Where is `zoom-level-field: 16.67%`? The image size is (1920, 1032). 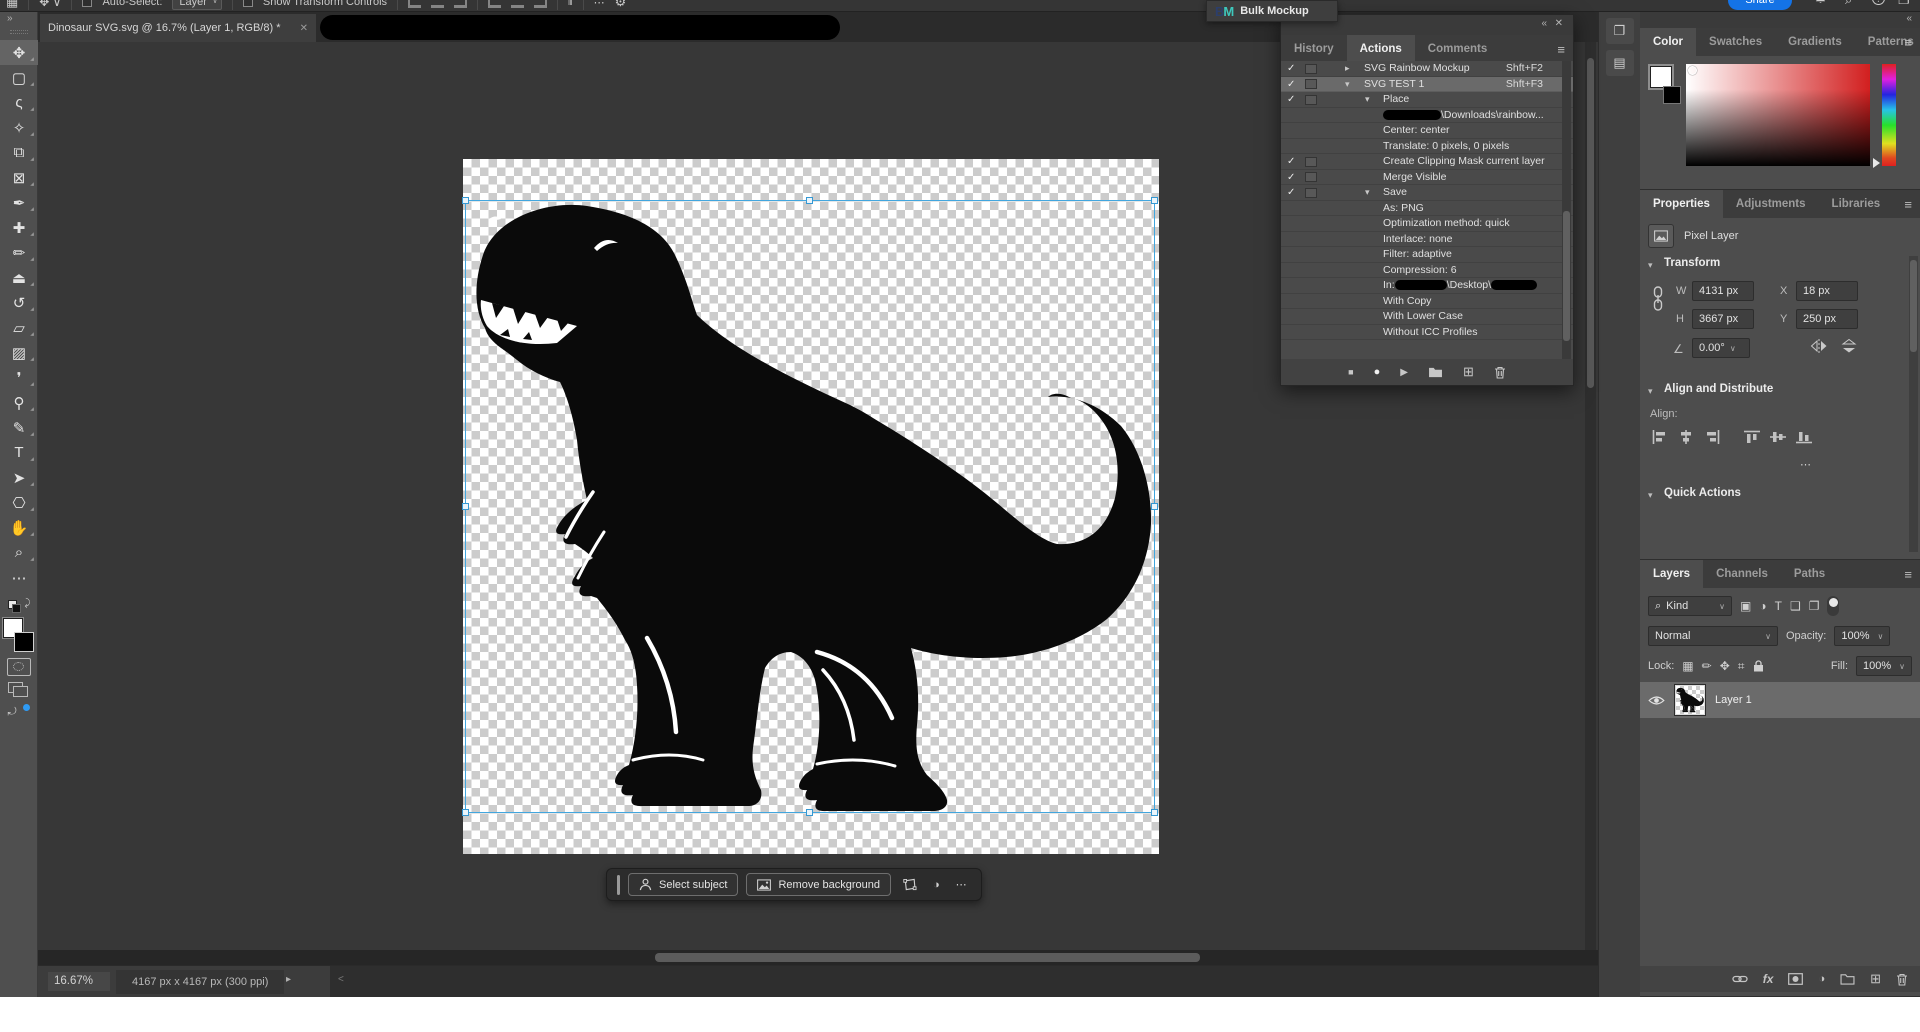 zoom-level-field: 16.67% is located at coordinates (79, 981).